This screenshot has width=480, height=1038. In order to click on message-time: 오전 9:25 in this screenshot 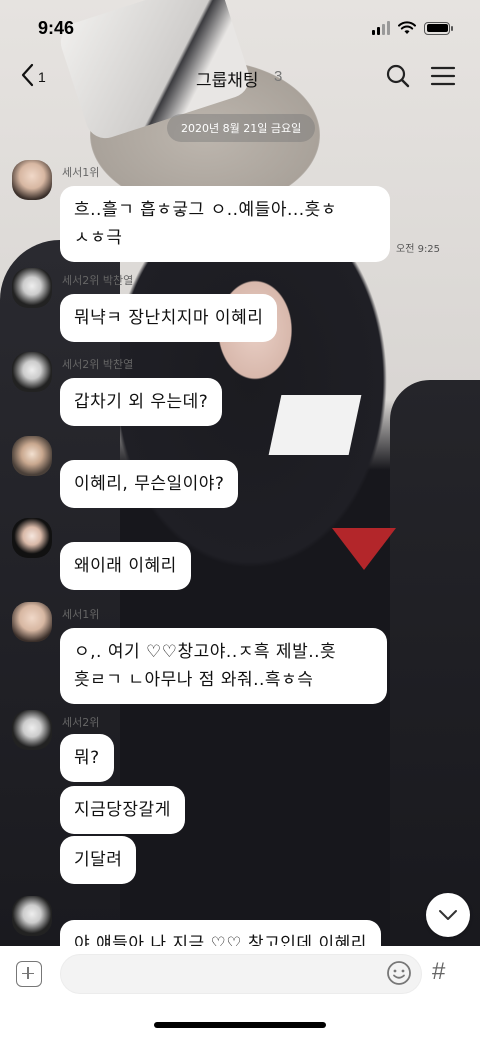, I will do `click(418, 249)`.